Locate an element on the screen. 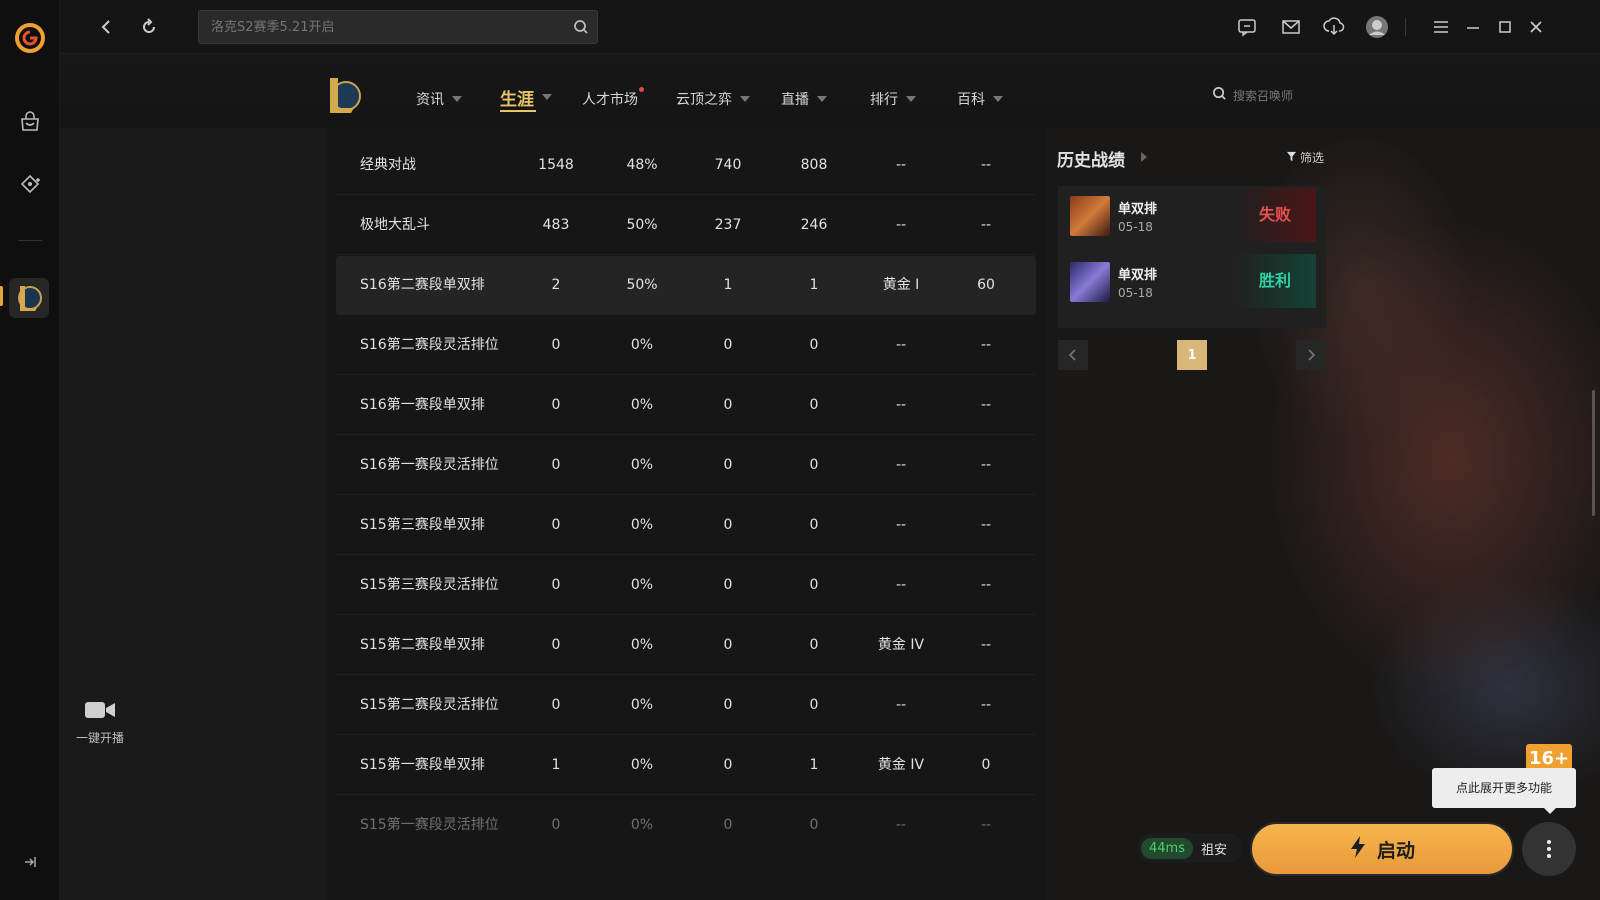  store-icon is located at coordinates (30, 122).